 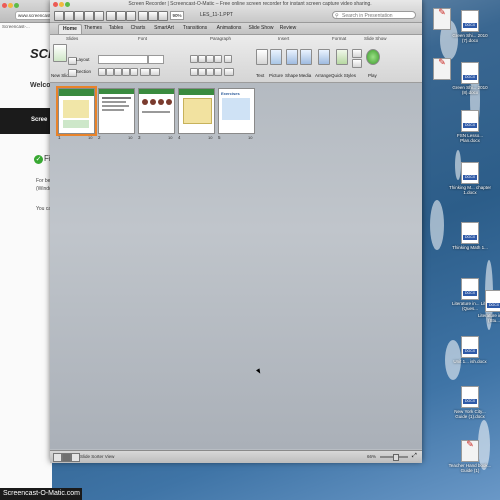 I want to click on zoom-select: 90%, so click(x=177, y=15).